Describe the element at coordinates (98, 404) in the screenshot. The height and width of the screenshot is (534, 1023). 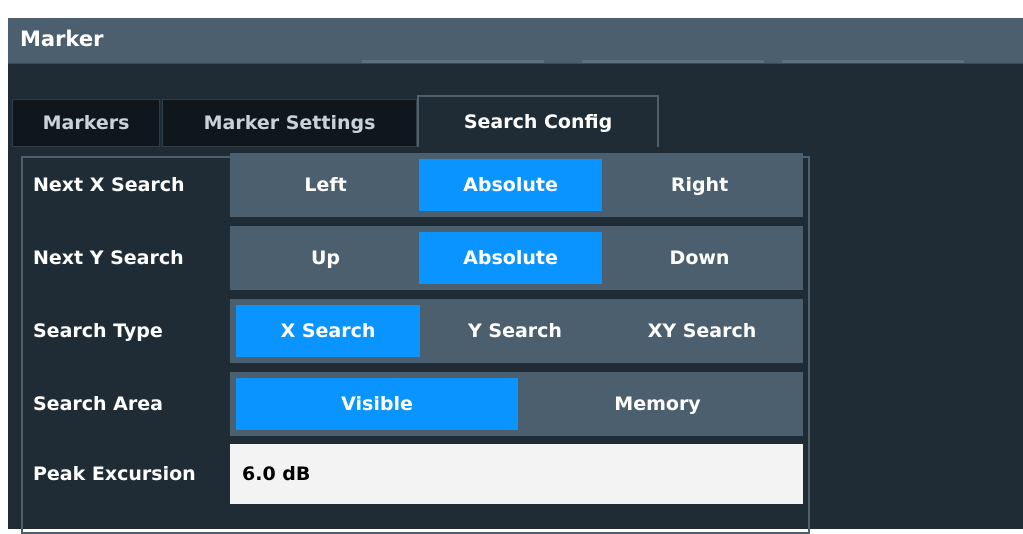
I see `search-area-label: Search Area` at that location.